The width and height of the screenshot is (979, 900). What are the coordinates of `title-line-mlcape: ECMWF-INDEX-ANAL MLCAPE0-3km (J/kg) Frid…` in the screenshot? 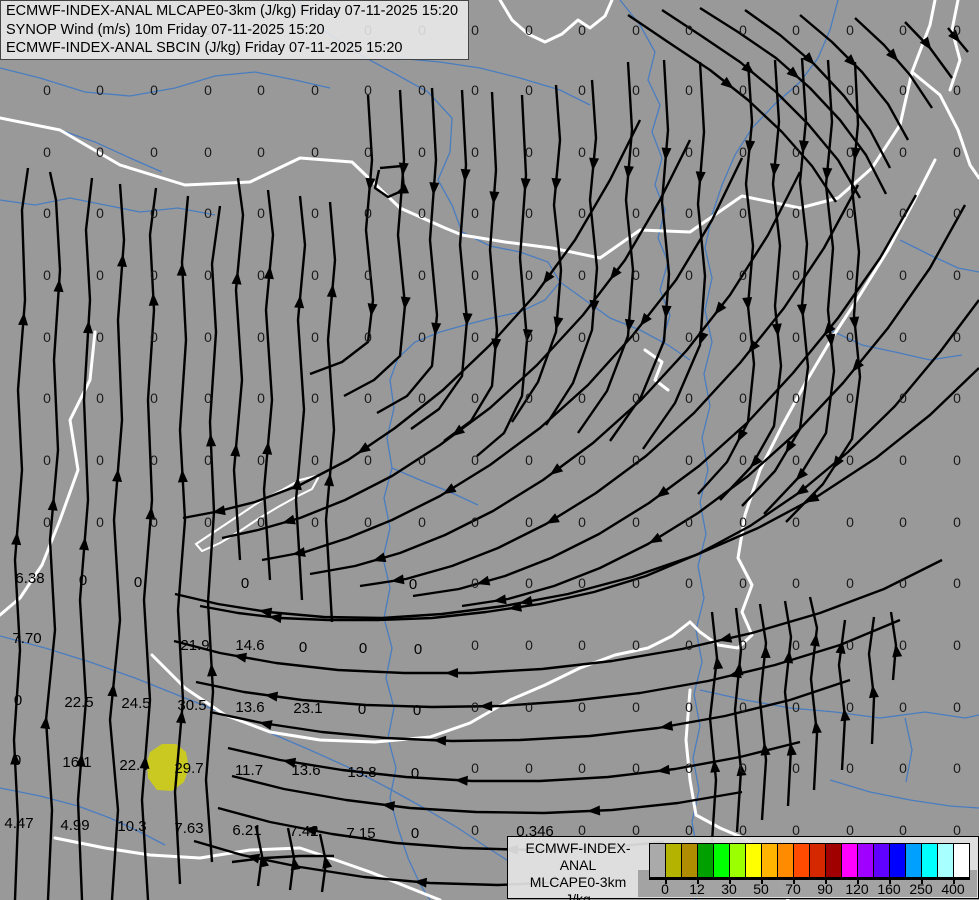 It's located at (232, 11).